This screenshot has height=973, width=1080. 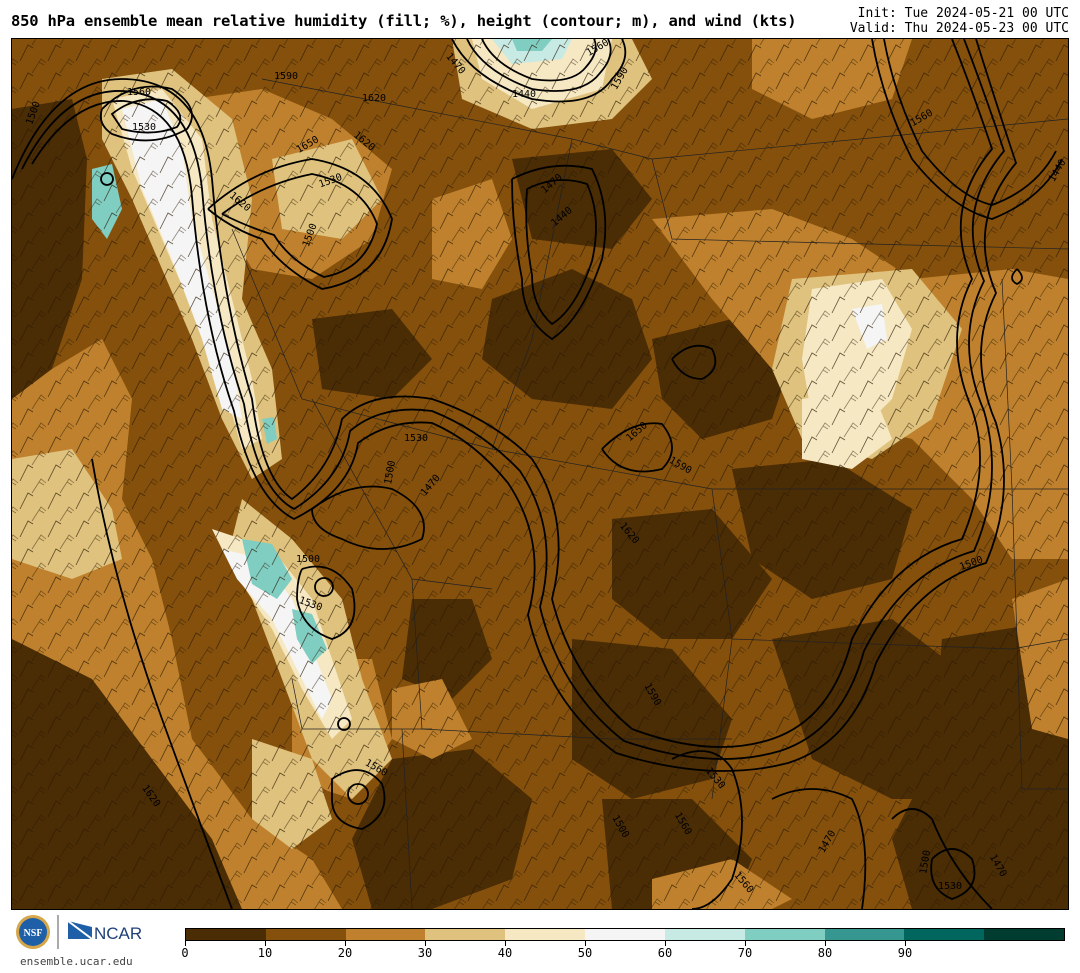 What do you see at coordinates (963, 13) in the screenshot?
I see `init-time: Init: Tue 2024-05-21 00 UTC` at bounding box center [963, 13].